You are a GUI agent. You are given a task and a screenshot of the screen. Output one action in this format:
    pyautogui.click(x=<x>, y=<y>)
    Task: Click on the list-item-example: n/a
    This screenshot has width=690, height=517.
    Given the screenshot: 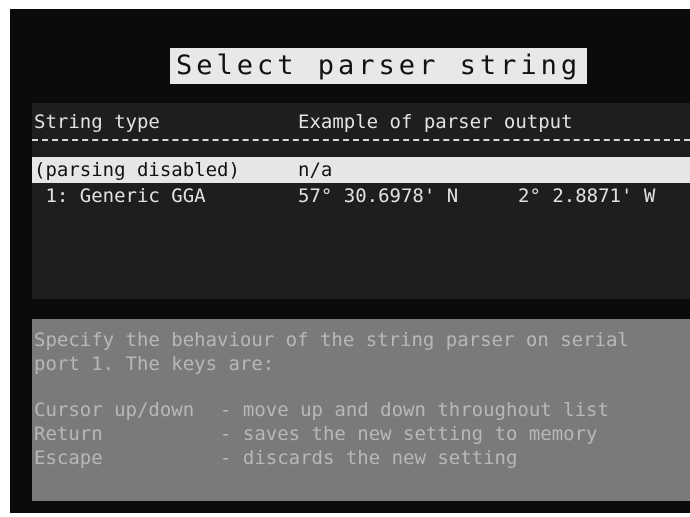 What is the action you would take?
    pyautogui.click(x=315, y=170)
    